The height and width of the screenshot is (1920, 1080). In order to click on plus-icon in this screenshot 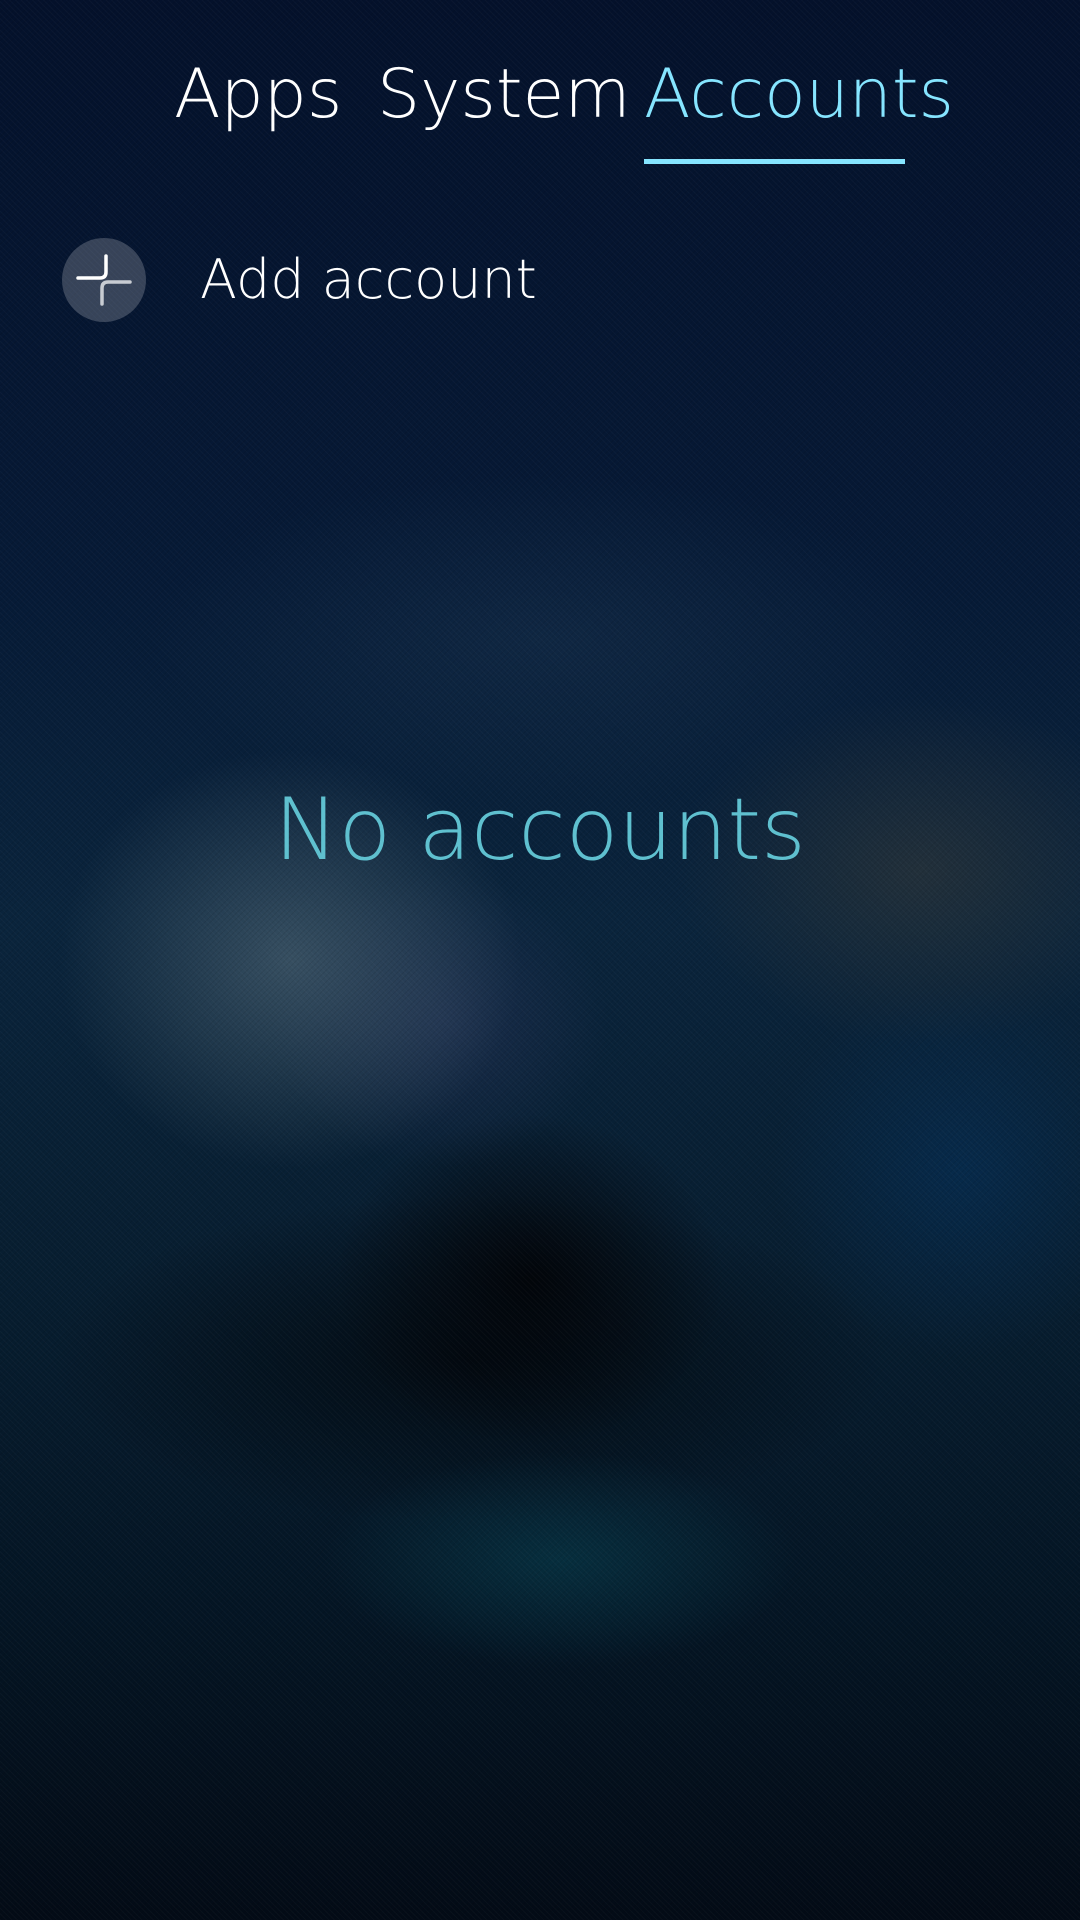, I will do `click(104, 280)`.